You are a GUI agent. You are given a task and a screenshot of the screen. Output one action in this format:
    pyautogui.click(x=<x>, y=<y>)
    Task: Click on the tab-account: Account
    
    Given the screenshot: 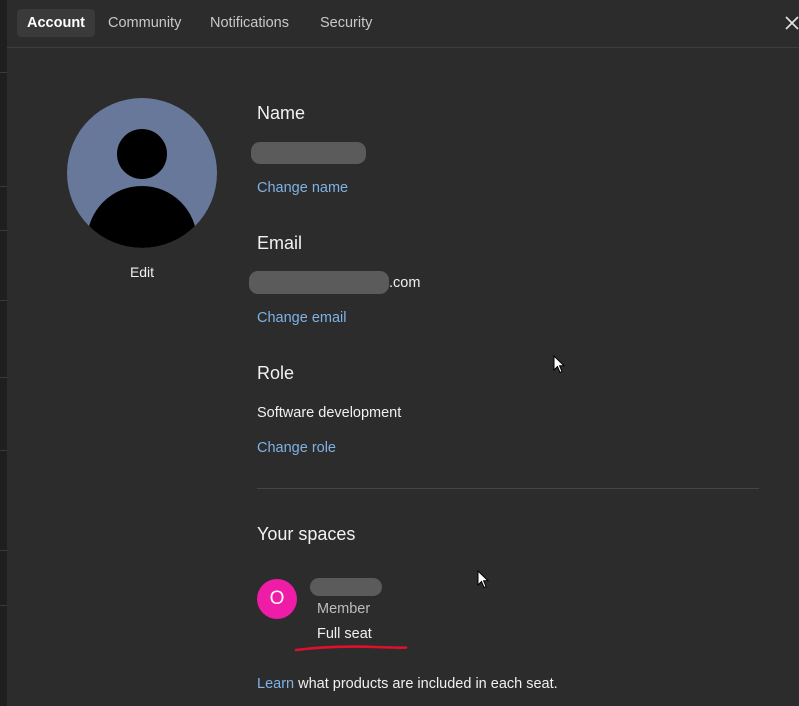 What is the action you would take?
    pyautogui.click(x=56, y=23)
    